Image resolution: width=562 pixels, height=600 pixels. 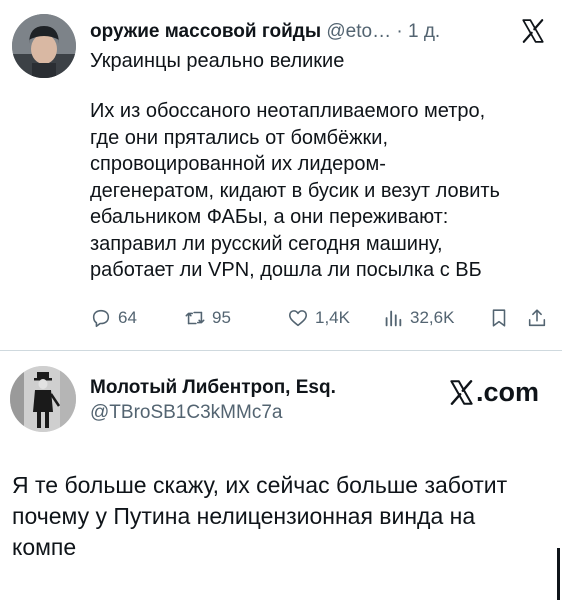 I want to click on bookmark-button, so click(x=499, y=318).